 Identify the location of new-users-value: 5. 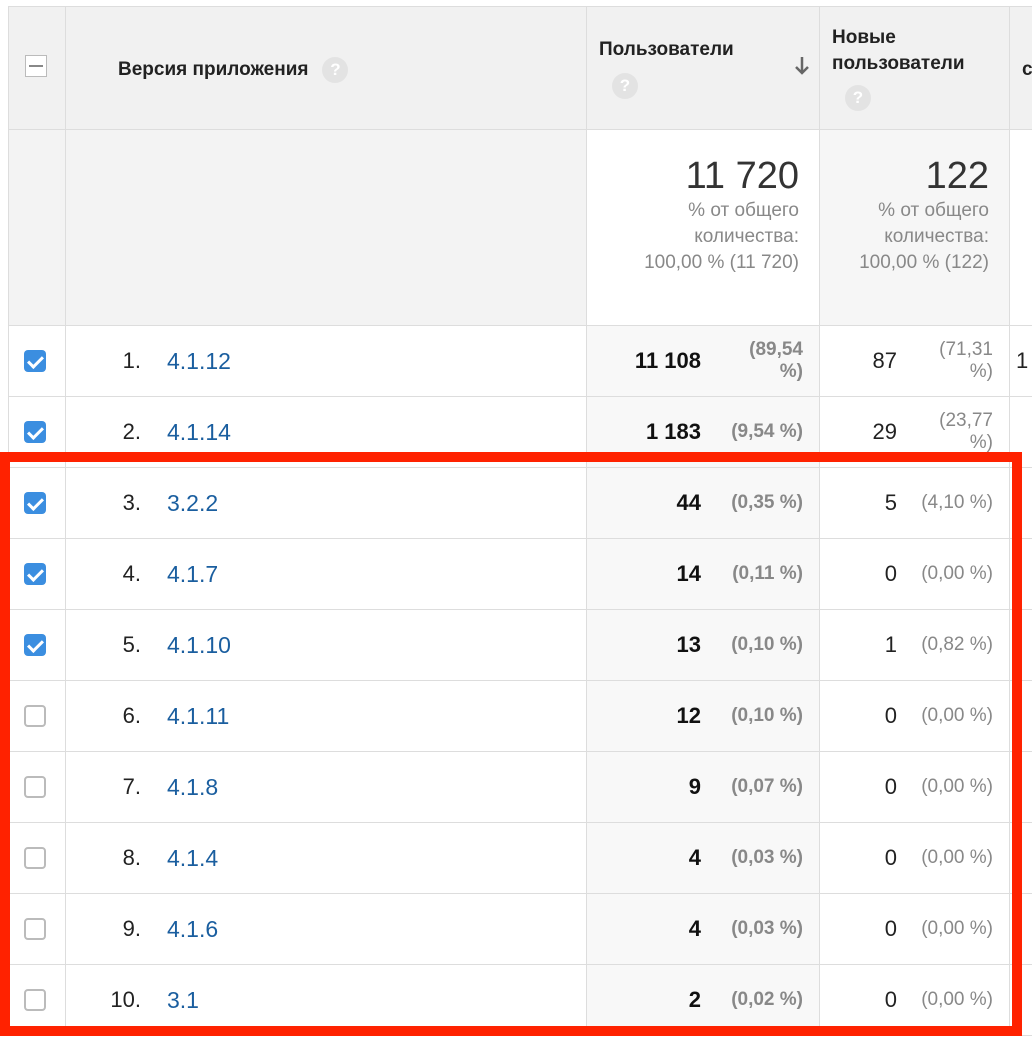
(890, 502).